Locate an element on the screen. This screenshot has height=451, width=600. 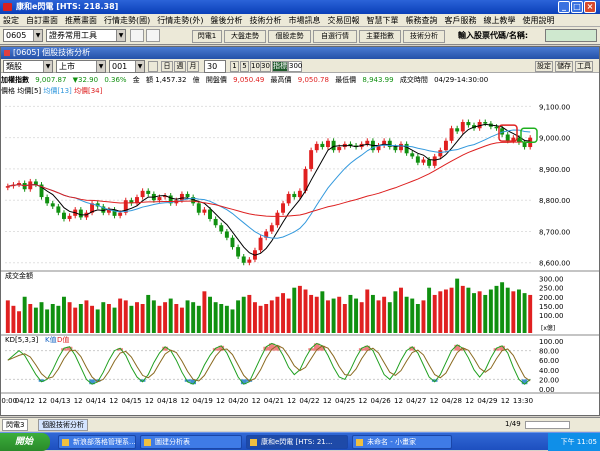
market-combo: 上市 ▼ is located at coordinates (81, 66).